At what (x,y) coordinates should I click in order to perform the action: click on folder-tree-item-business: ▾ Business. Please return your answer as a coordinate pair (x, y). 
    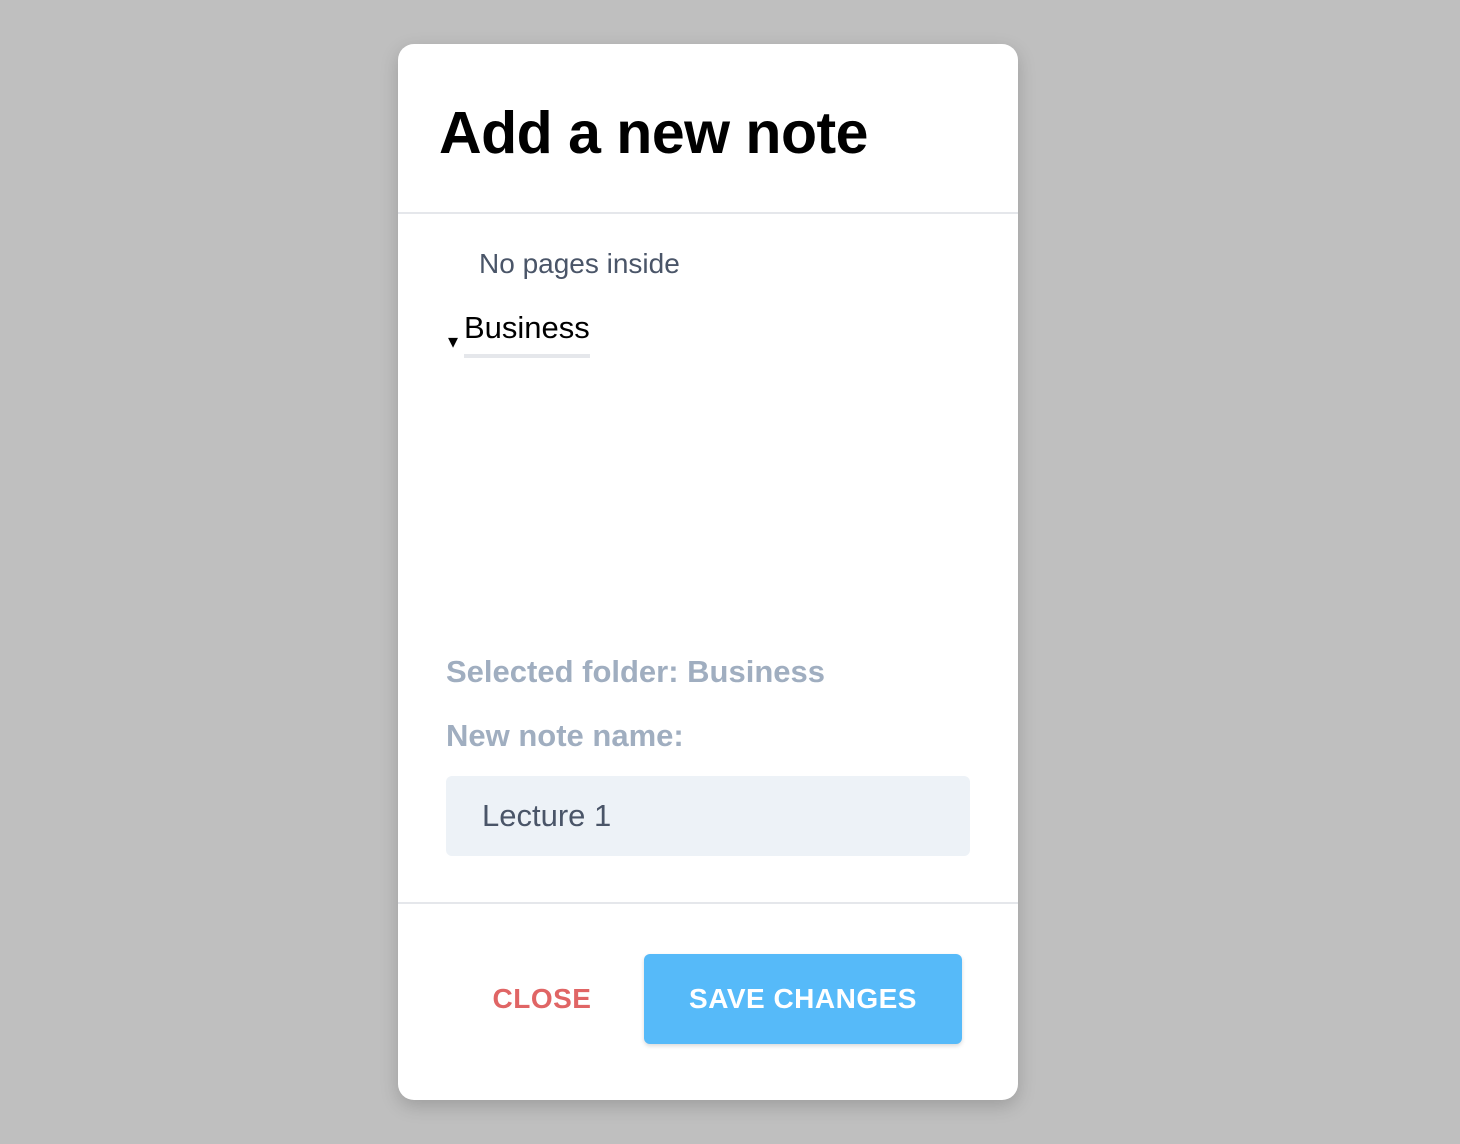
    Looking at the image, I should click on (519, 333).